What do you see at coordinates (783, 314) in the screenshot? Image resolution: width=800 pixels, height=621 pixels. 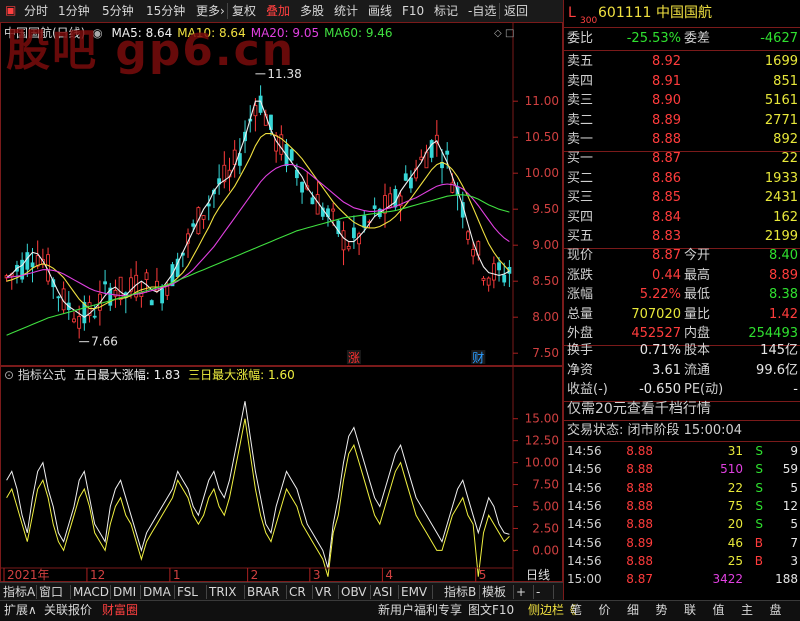 I see `stat-value: 1.42` at bounding box center [783, 314].